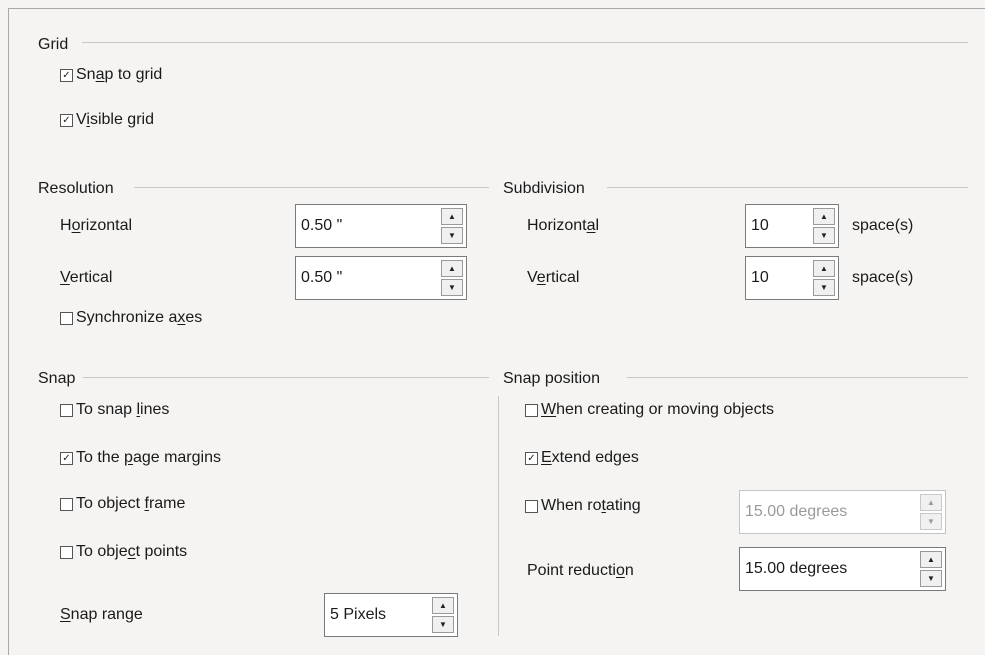  I want to click on subdivision-horizontal-label: Horizontal, so click(563, 225).